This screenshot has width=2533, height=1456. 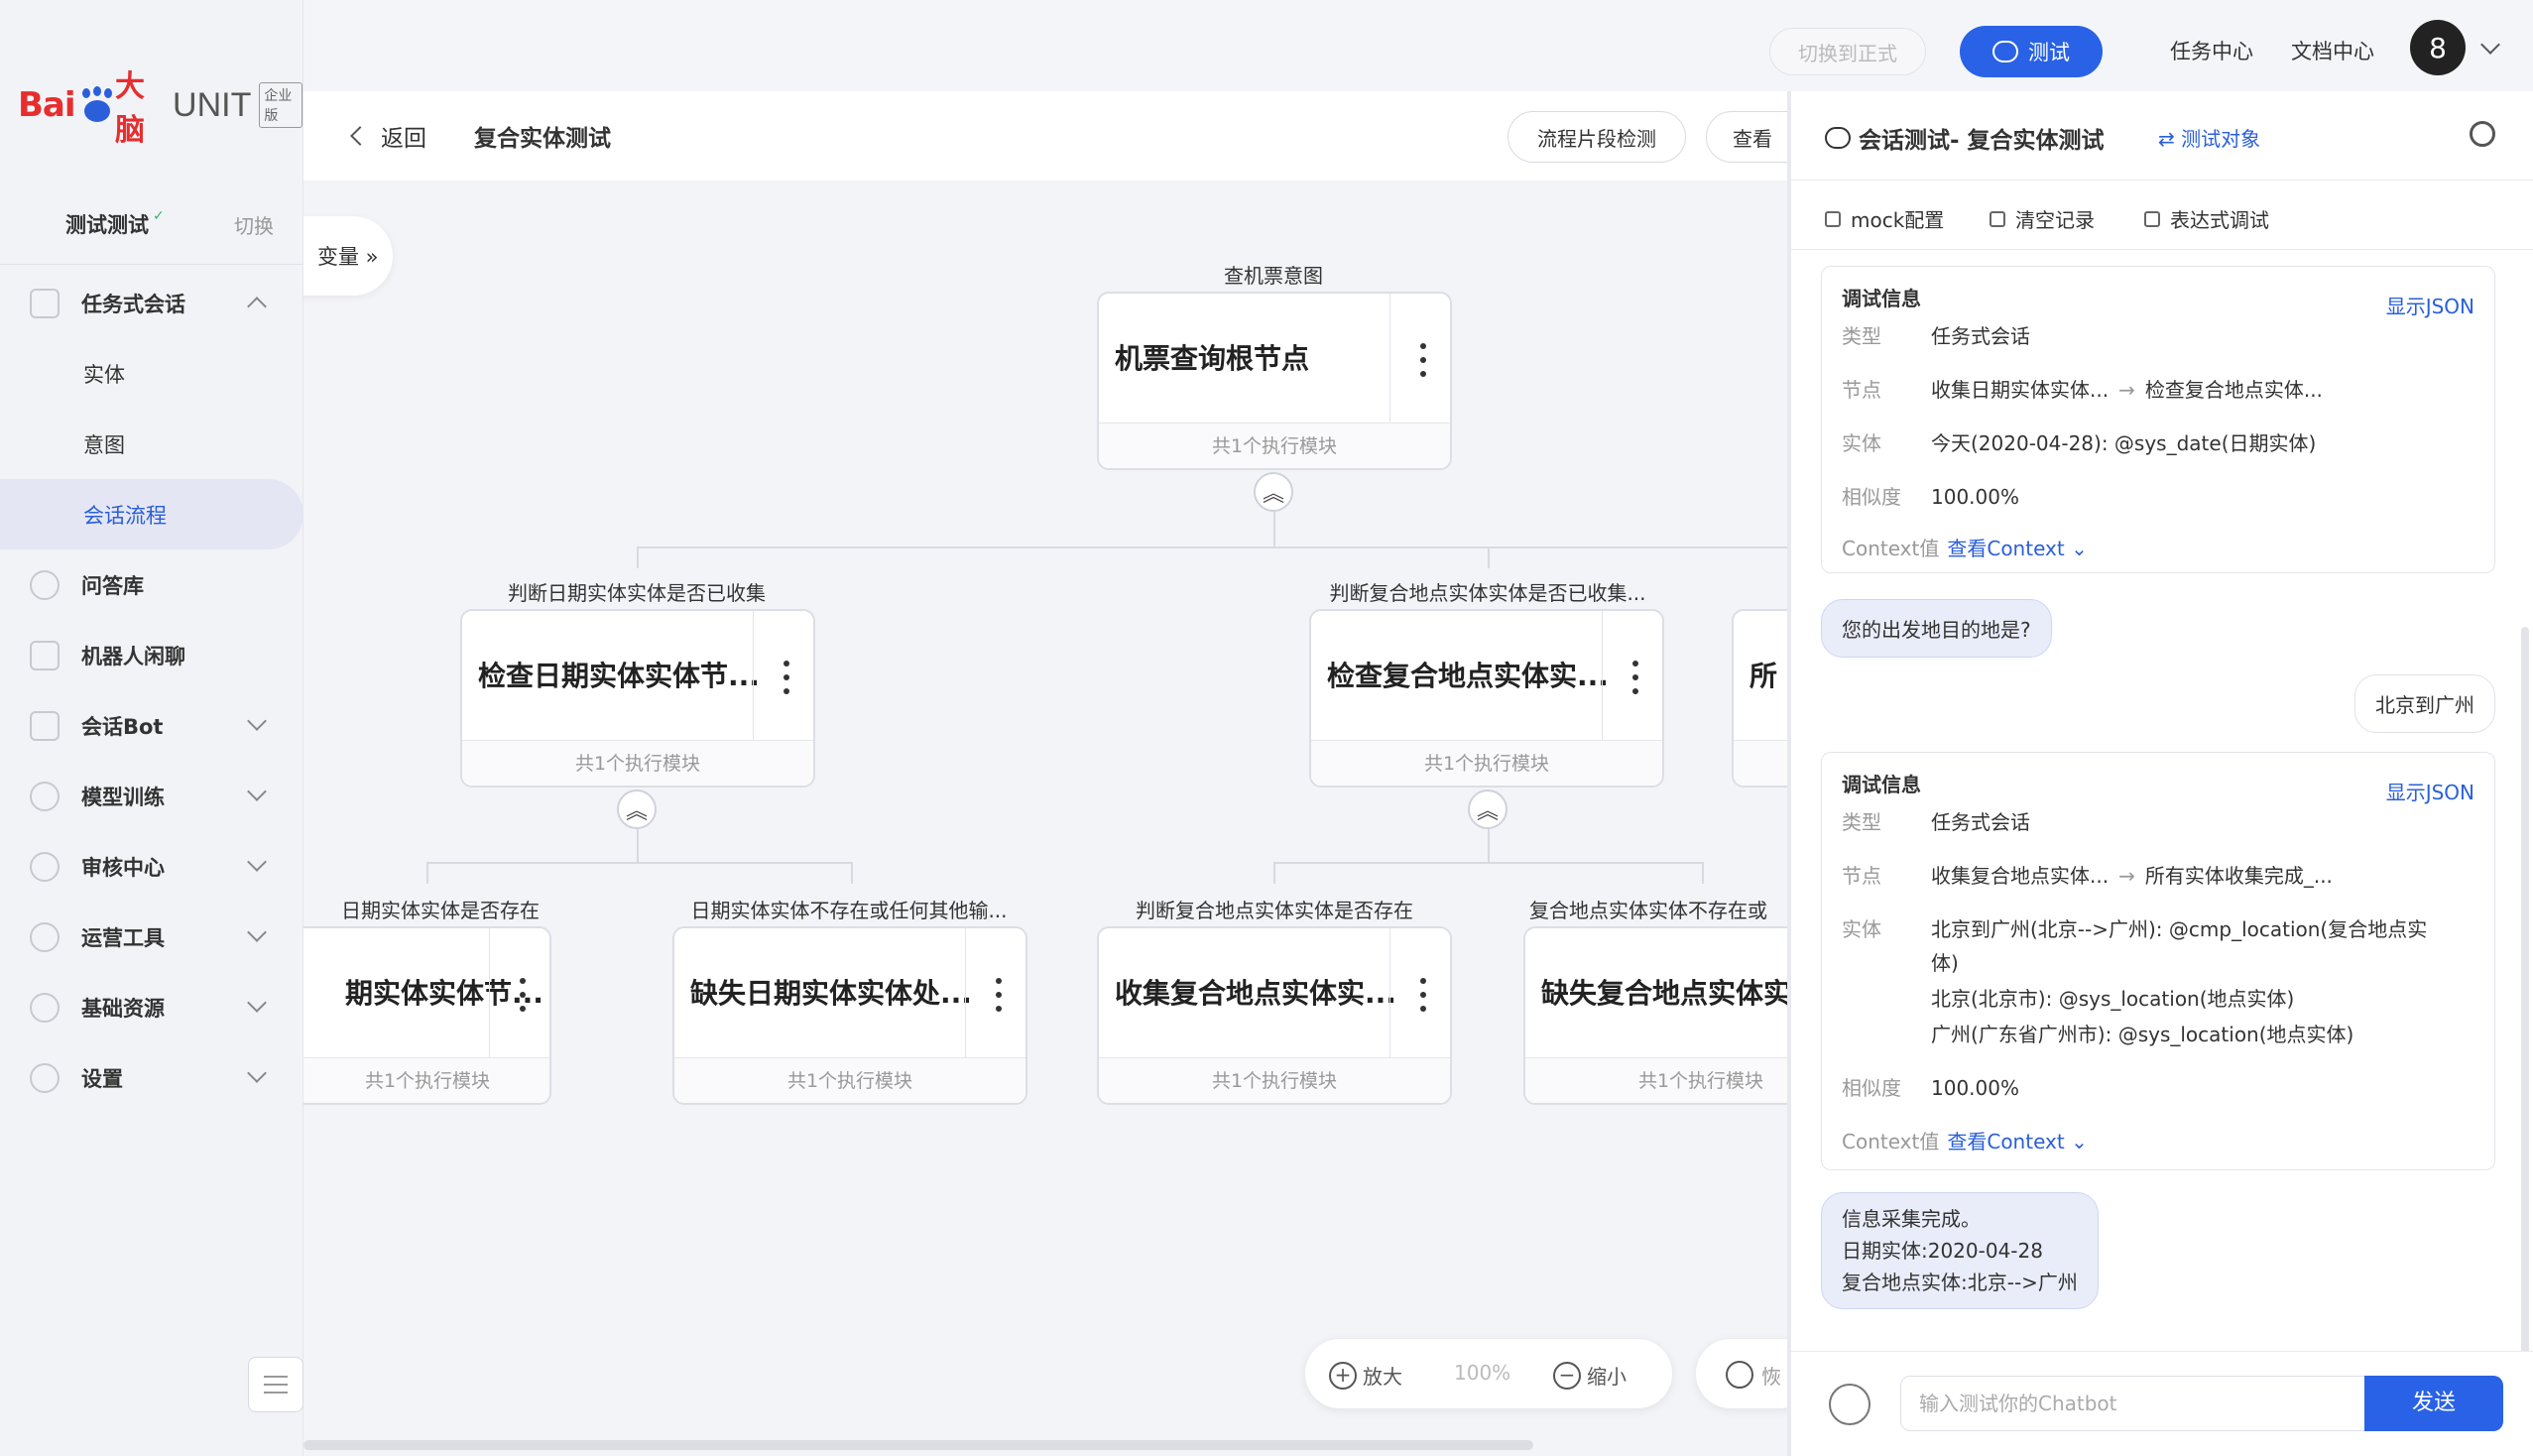 What do you see at coordinates (2438, 47) in the screenshot?
I see `avatar: 8` at bounding box center [2438, 47].